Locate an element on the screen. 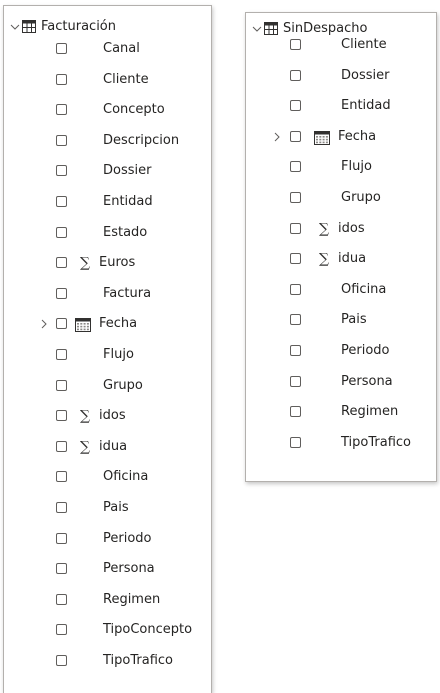 The image size is (440, 693). field-label: Grupo is located at coordinates (123, 385).